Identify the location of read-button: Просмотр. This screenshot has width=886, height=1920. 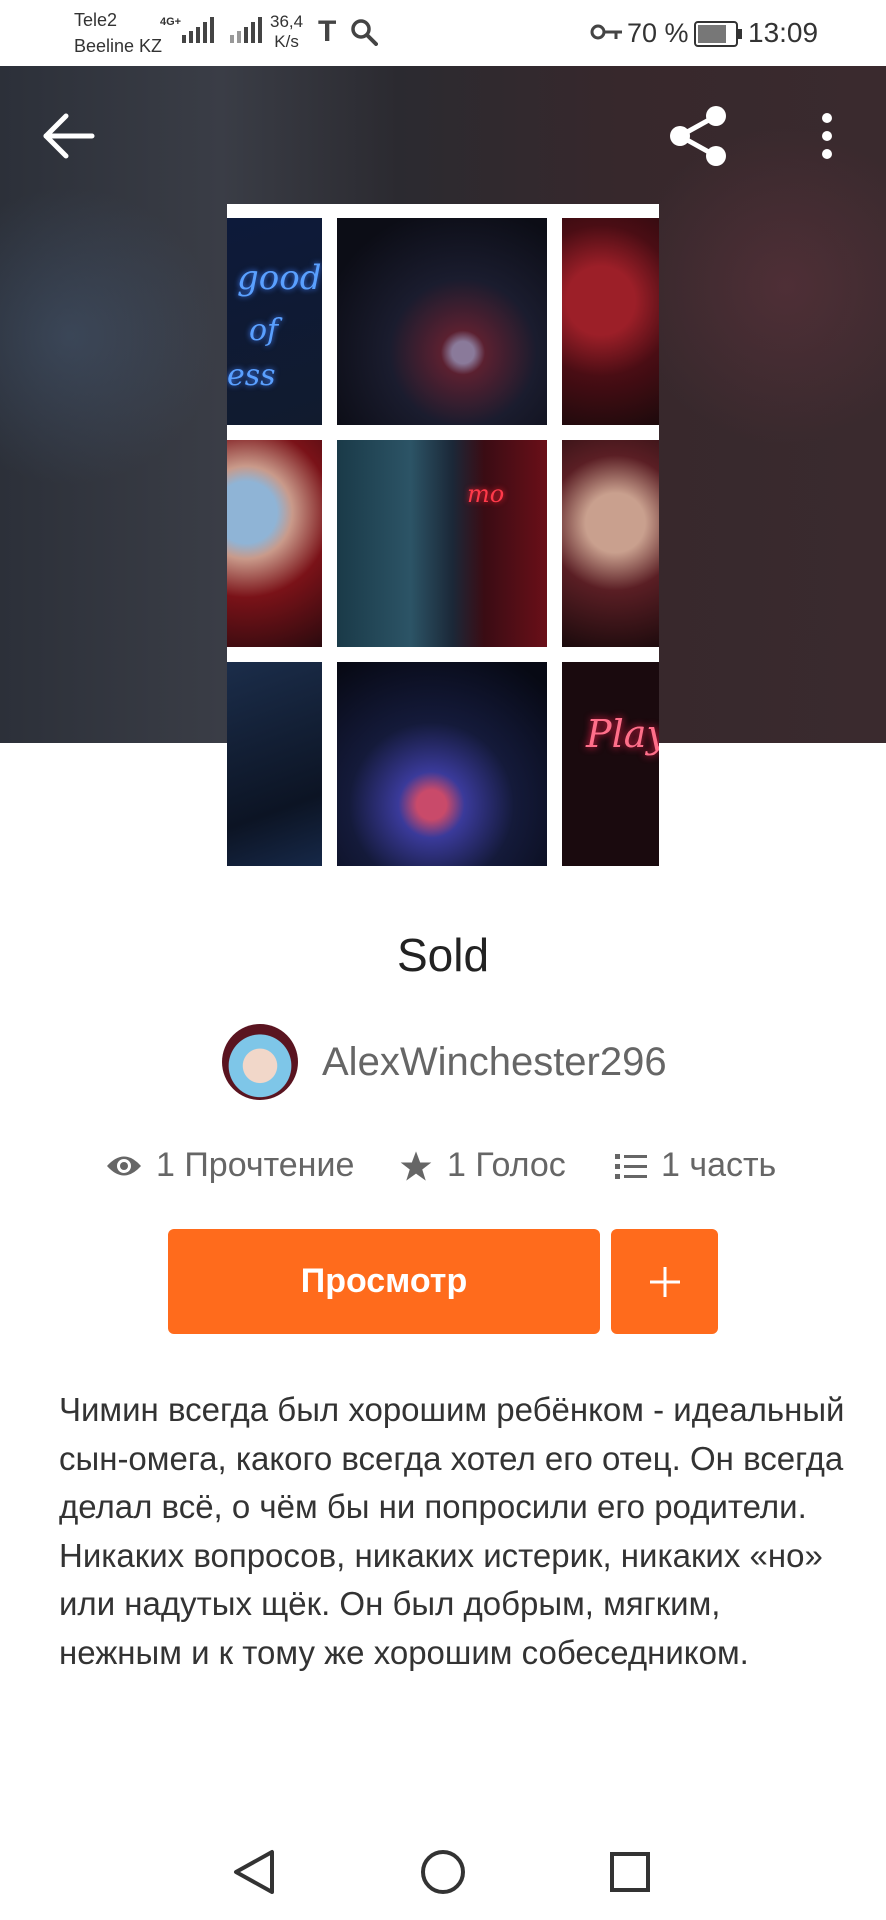
(384, 1281).